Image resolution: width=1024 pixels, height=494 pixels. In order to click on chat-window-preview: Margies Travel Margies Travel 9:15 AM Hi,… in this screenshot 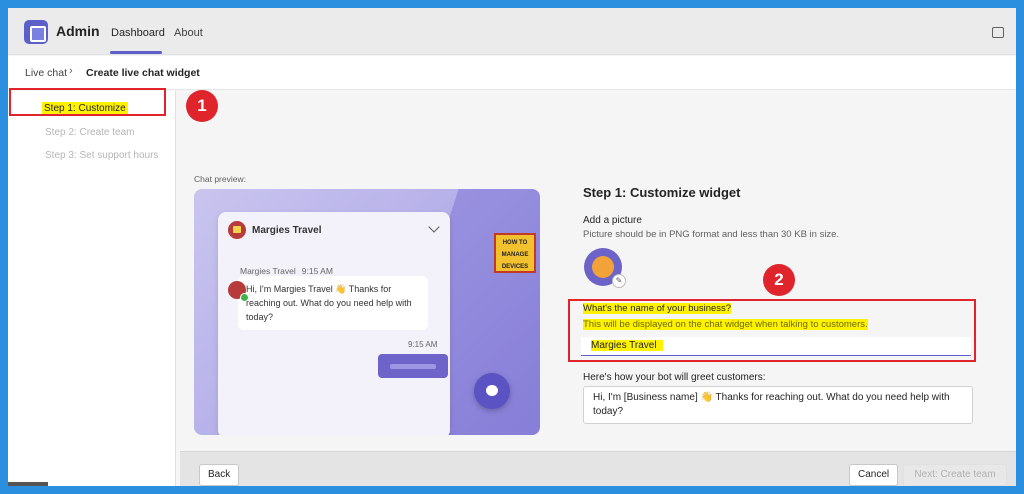, I will do `click(334, 323)`.